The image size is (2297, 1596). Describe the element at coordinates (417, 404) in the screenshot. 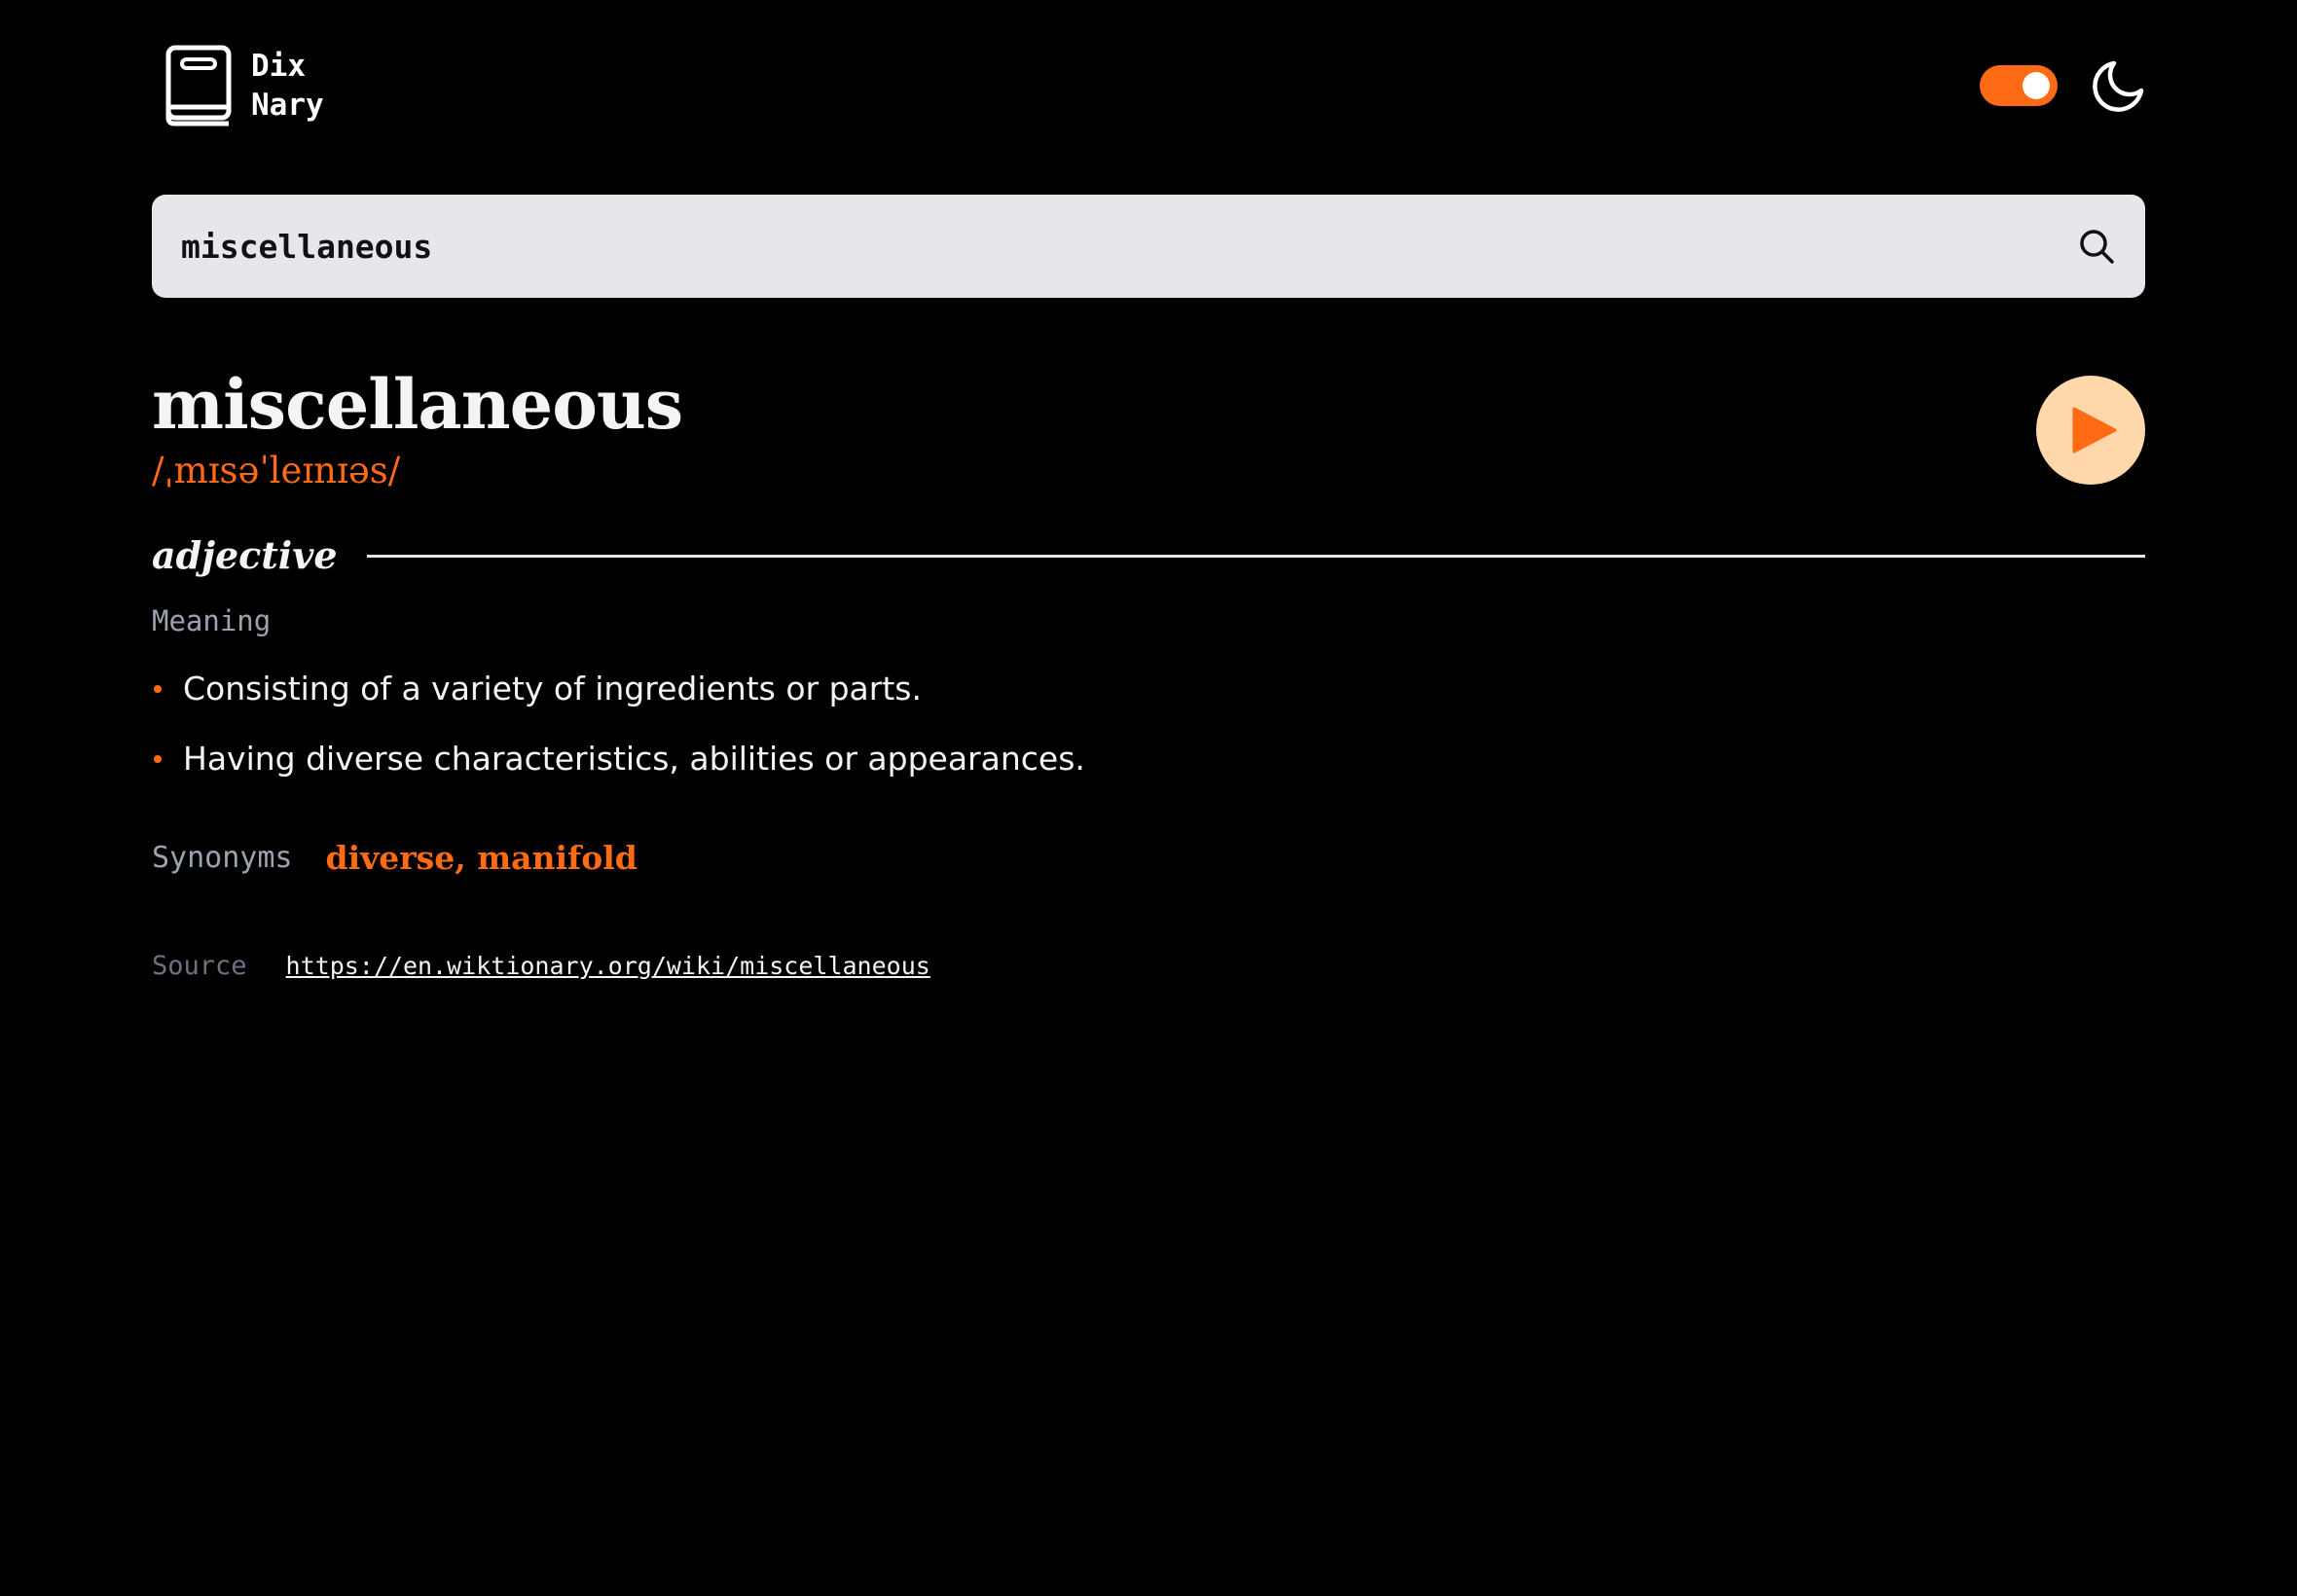

I see `word-title: miscellaneous` at that location.